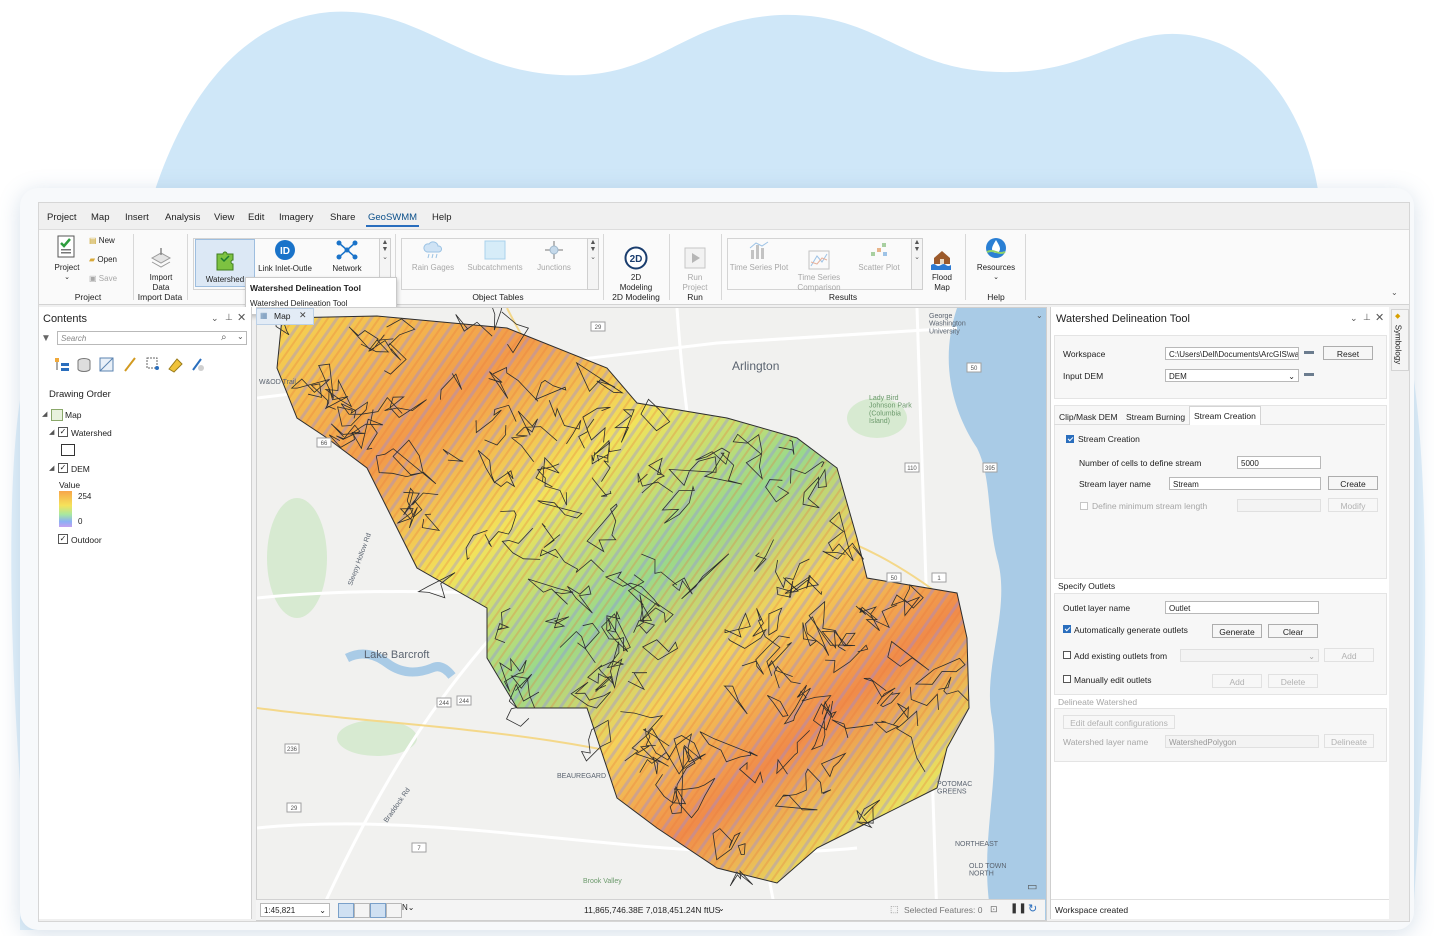 This screenshot has width=1434, height=936. I want to click on map-tab: ▦ Map ✕, so click(285, 316).